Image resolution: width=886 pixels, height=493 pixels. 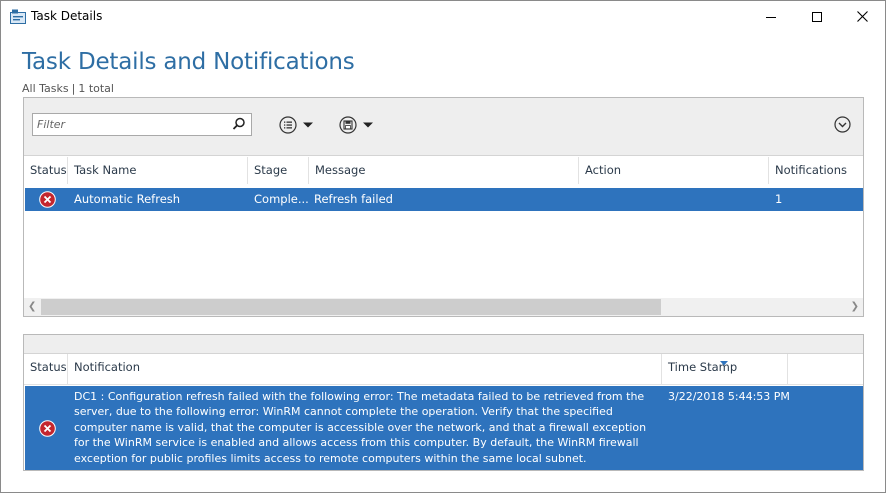 What do you see at coordinates (729, 396) in the screenshot?
I see `notification-timestamp: 3/22/2018 5:44:53 PM` at bounding box center [729, 396].